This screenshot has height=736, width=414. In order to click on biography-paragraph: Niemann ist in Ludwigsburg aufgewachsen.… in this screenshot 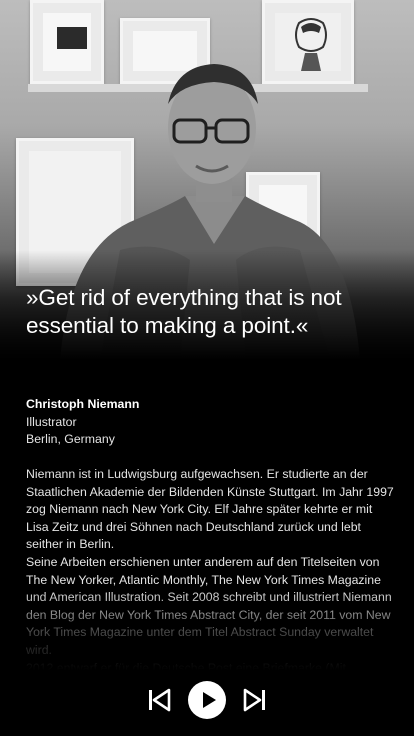, I will do `click(210, 509)`.